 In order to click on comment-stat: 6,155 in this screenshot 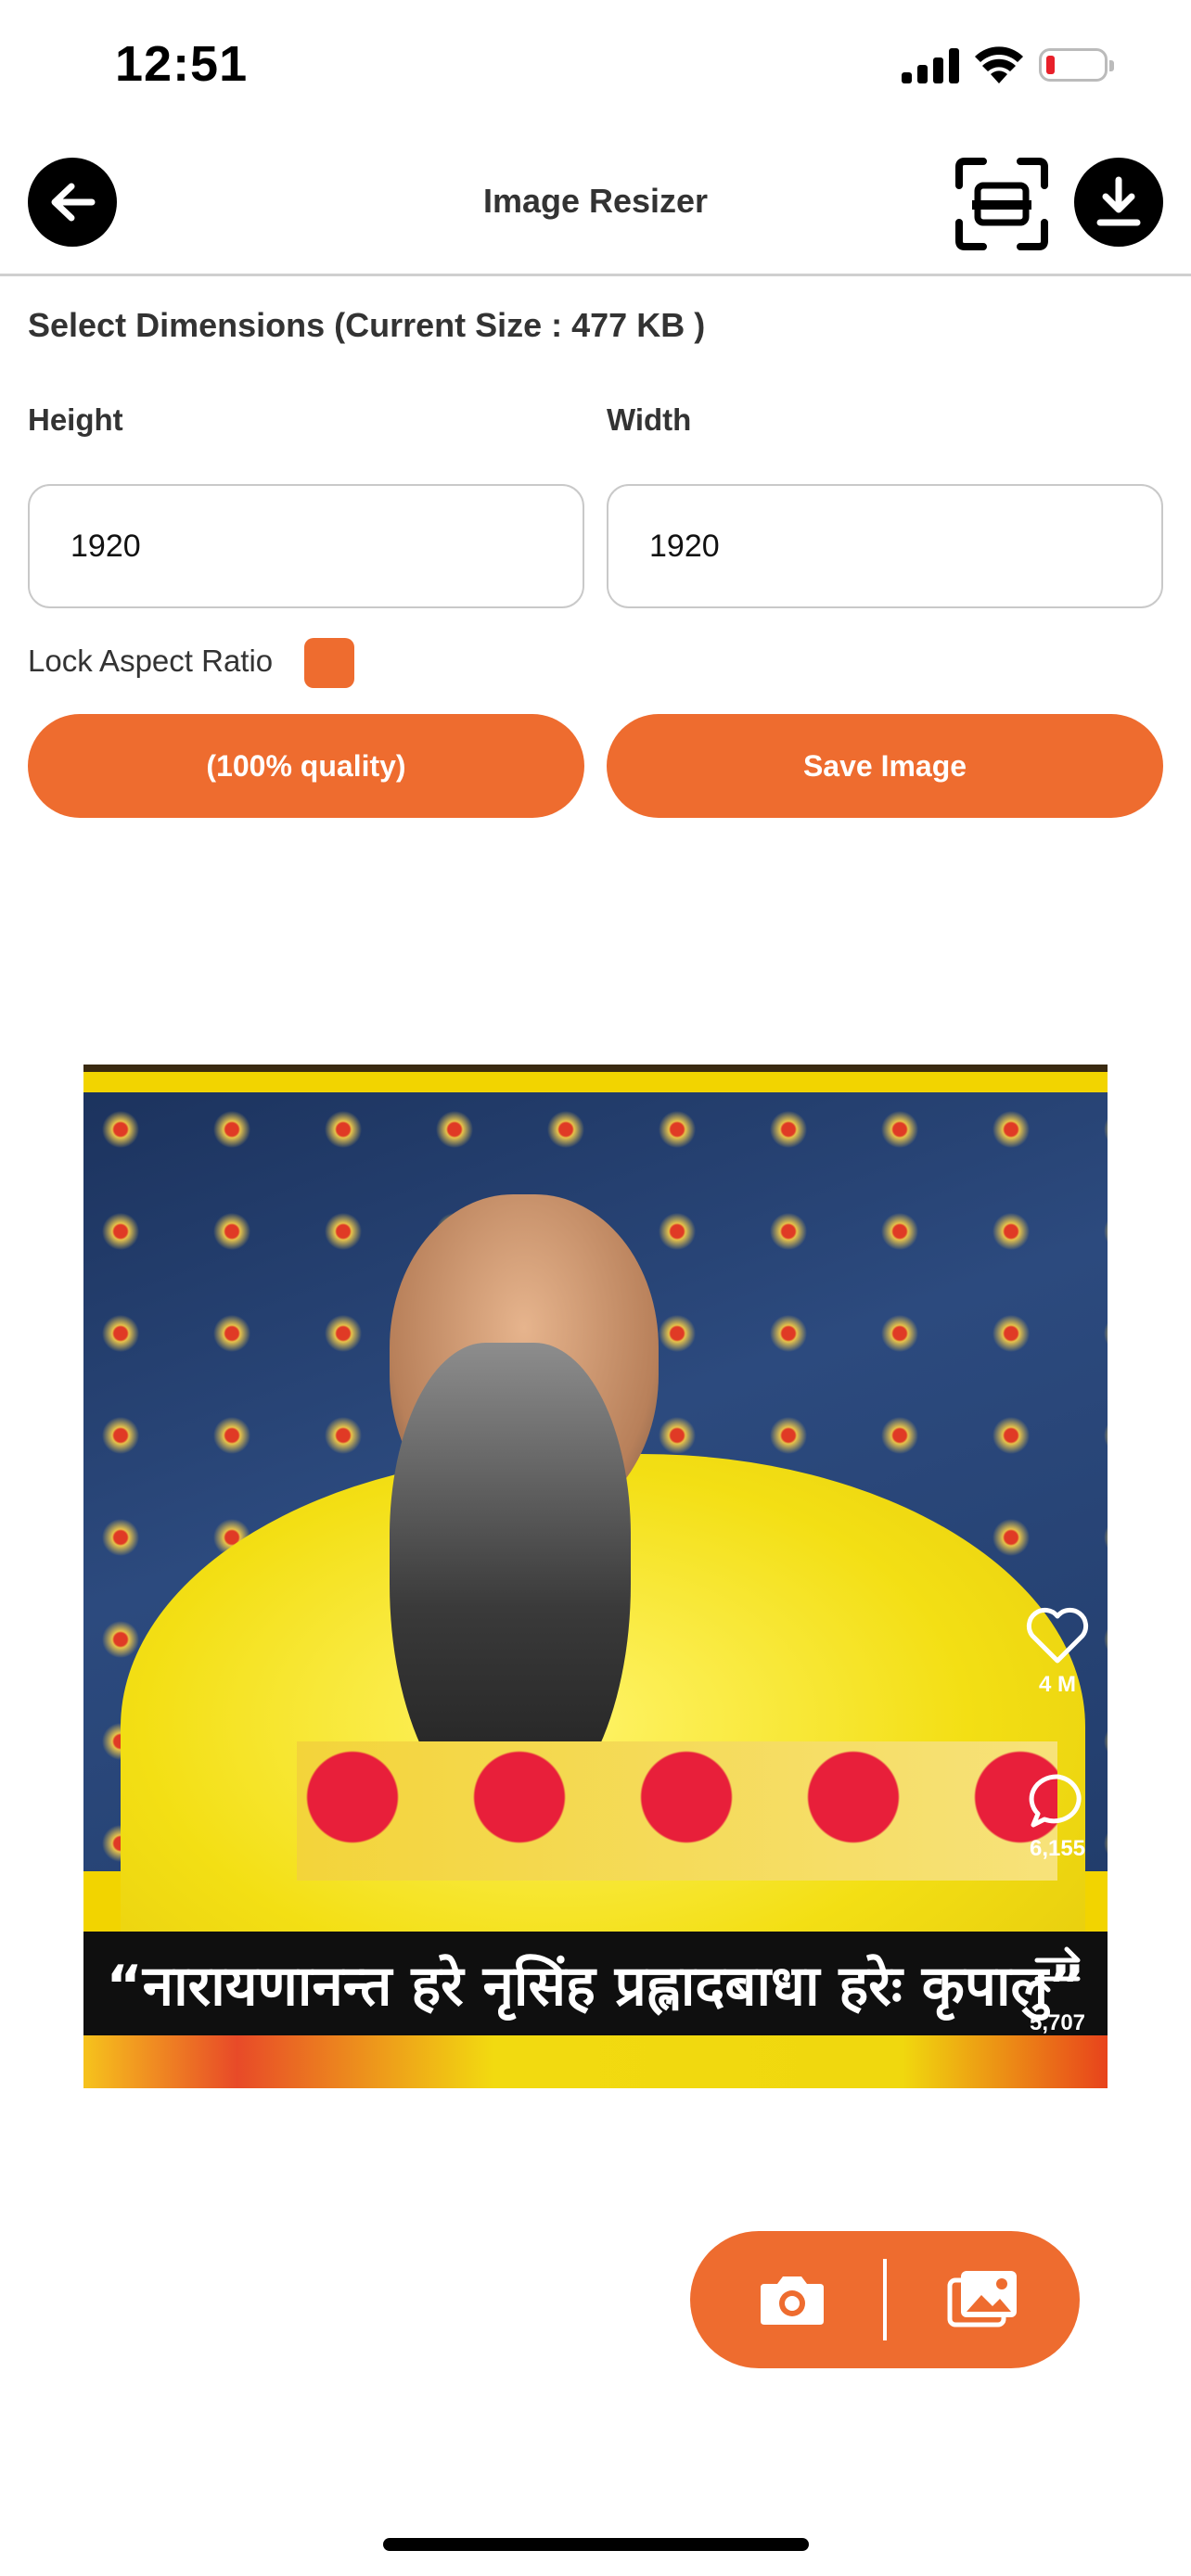, I will do `click(1058, 1816)`.